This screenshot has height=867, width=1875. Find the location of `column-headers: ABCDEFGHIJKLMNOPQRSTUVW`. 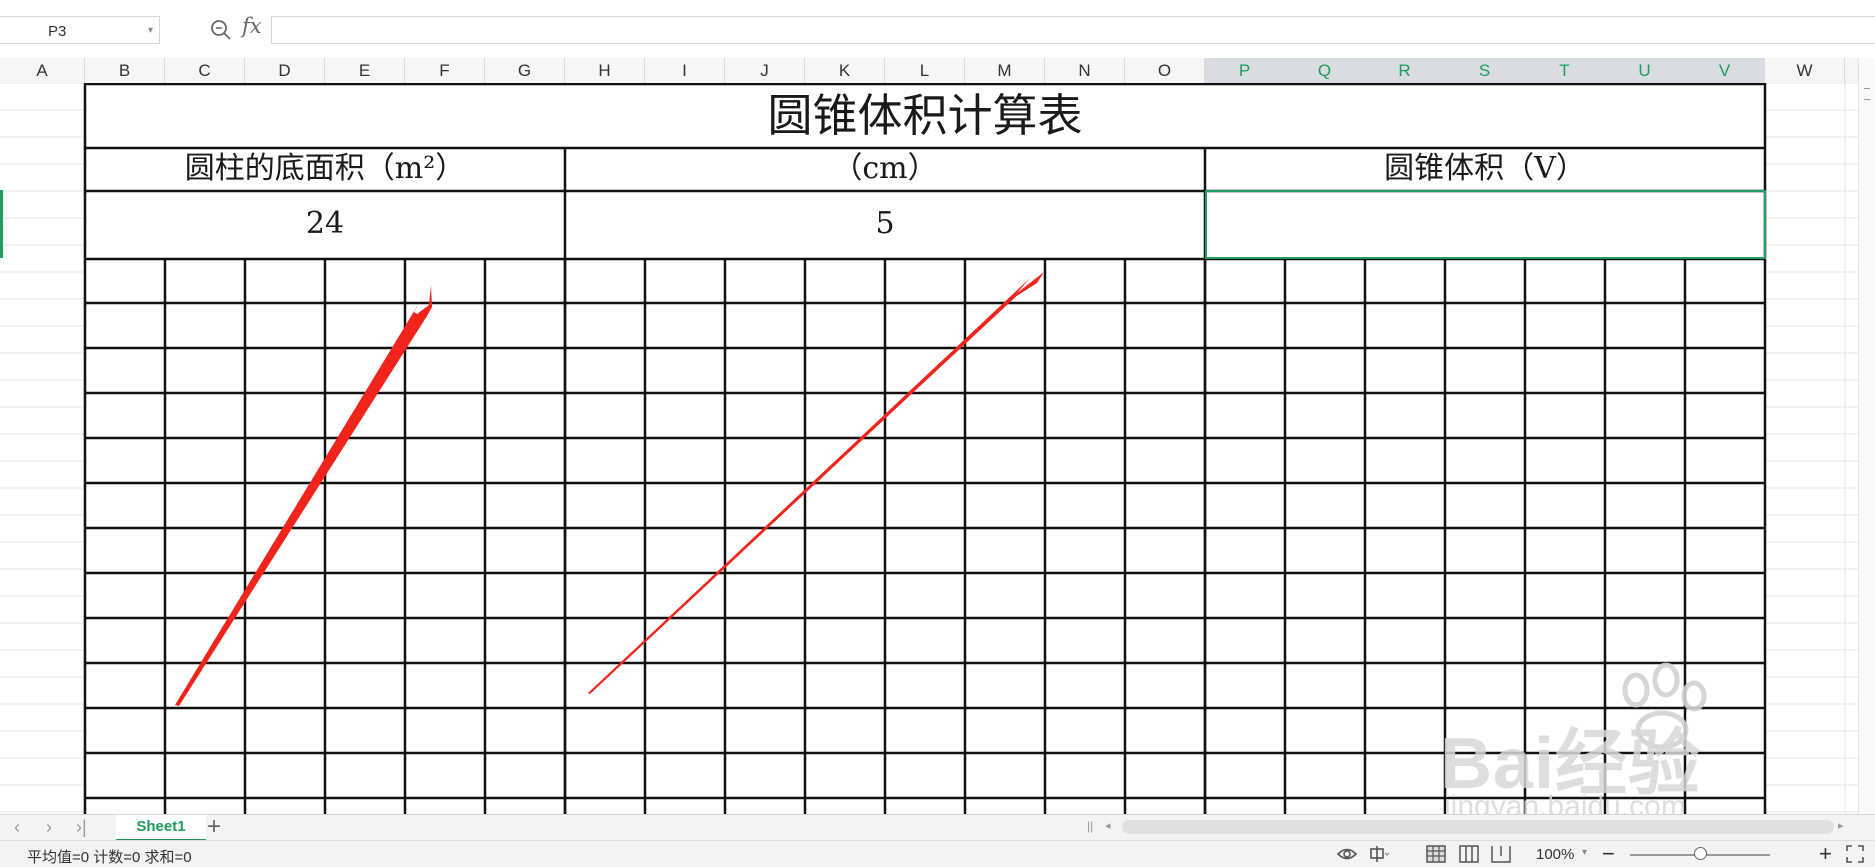

column-headers: ABCDEFGHIJKLMNOPQRSTUVW is located at coordinates (937, 71).